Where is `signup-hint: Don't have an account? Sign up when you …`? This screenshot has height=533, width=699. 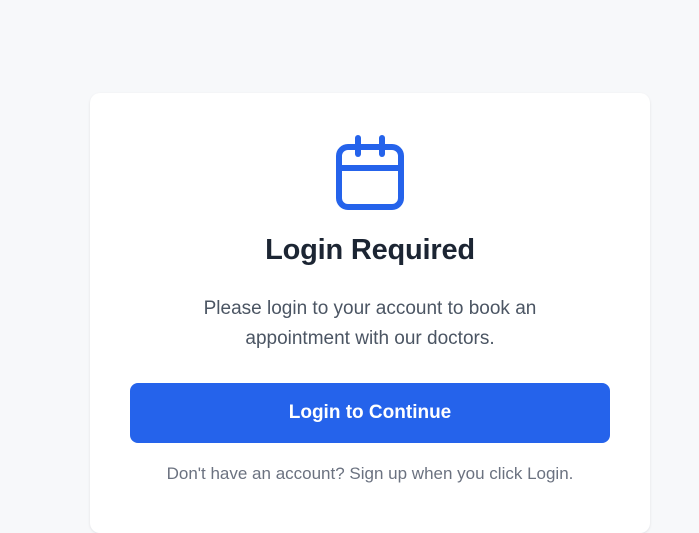
signup-hint: Don't have an account? Sign up when you … is located at coordinates (370, 473).